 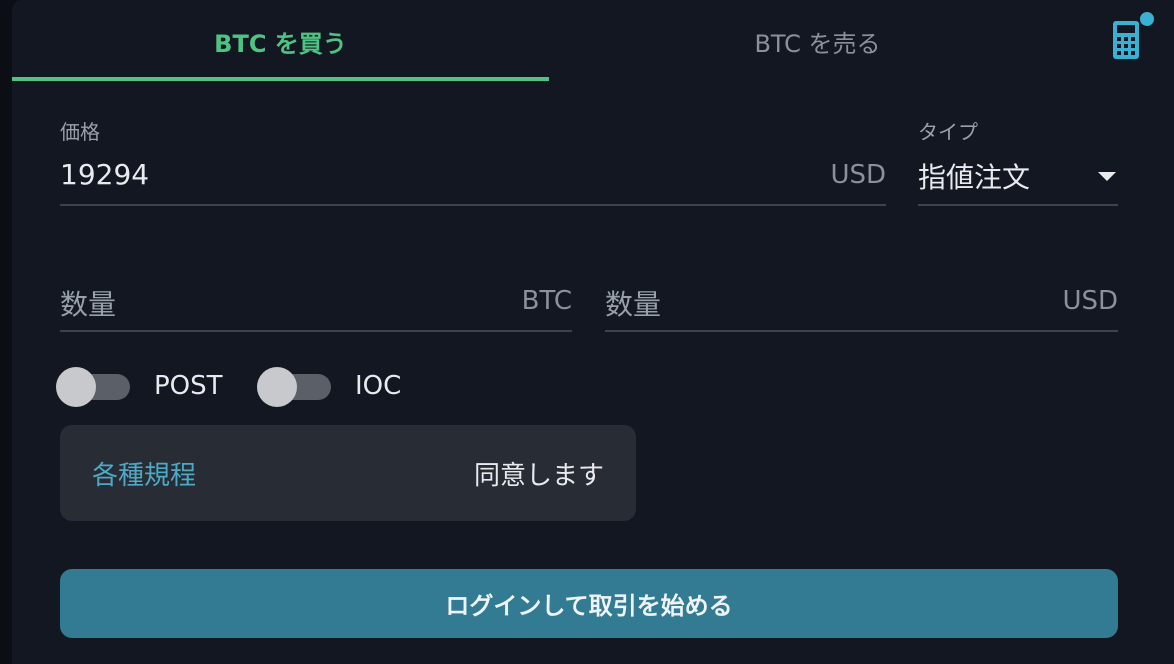 What do you see at coordinates (1107, 176) in the screenshot?
I see `chevron-down-icon` at bounding box center [1107, 176].